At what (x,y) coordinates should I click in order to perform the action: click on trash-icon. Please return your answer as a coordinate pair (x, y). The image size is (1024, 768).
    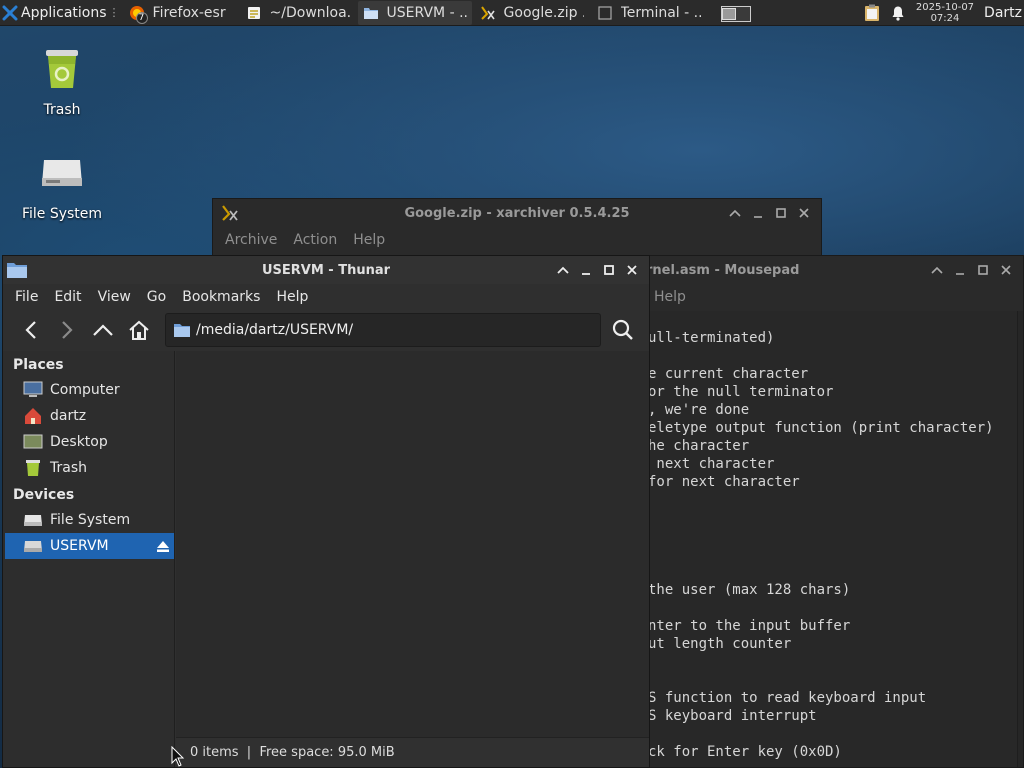
    Looking at the image, I should click on (33, 468).